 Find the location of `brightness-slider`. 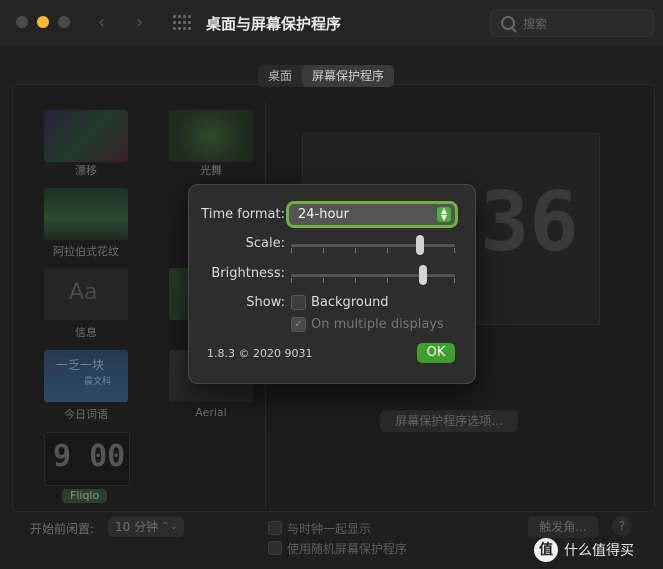

brightness-slider is located at coordinates (373, 275).